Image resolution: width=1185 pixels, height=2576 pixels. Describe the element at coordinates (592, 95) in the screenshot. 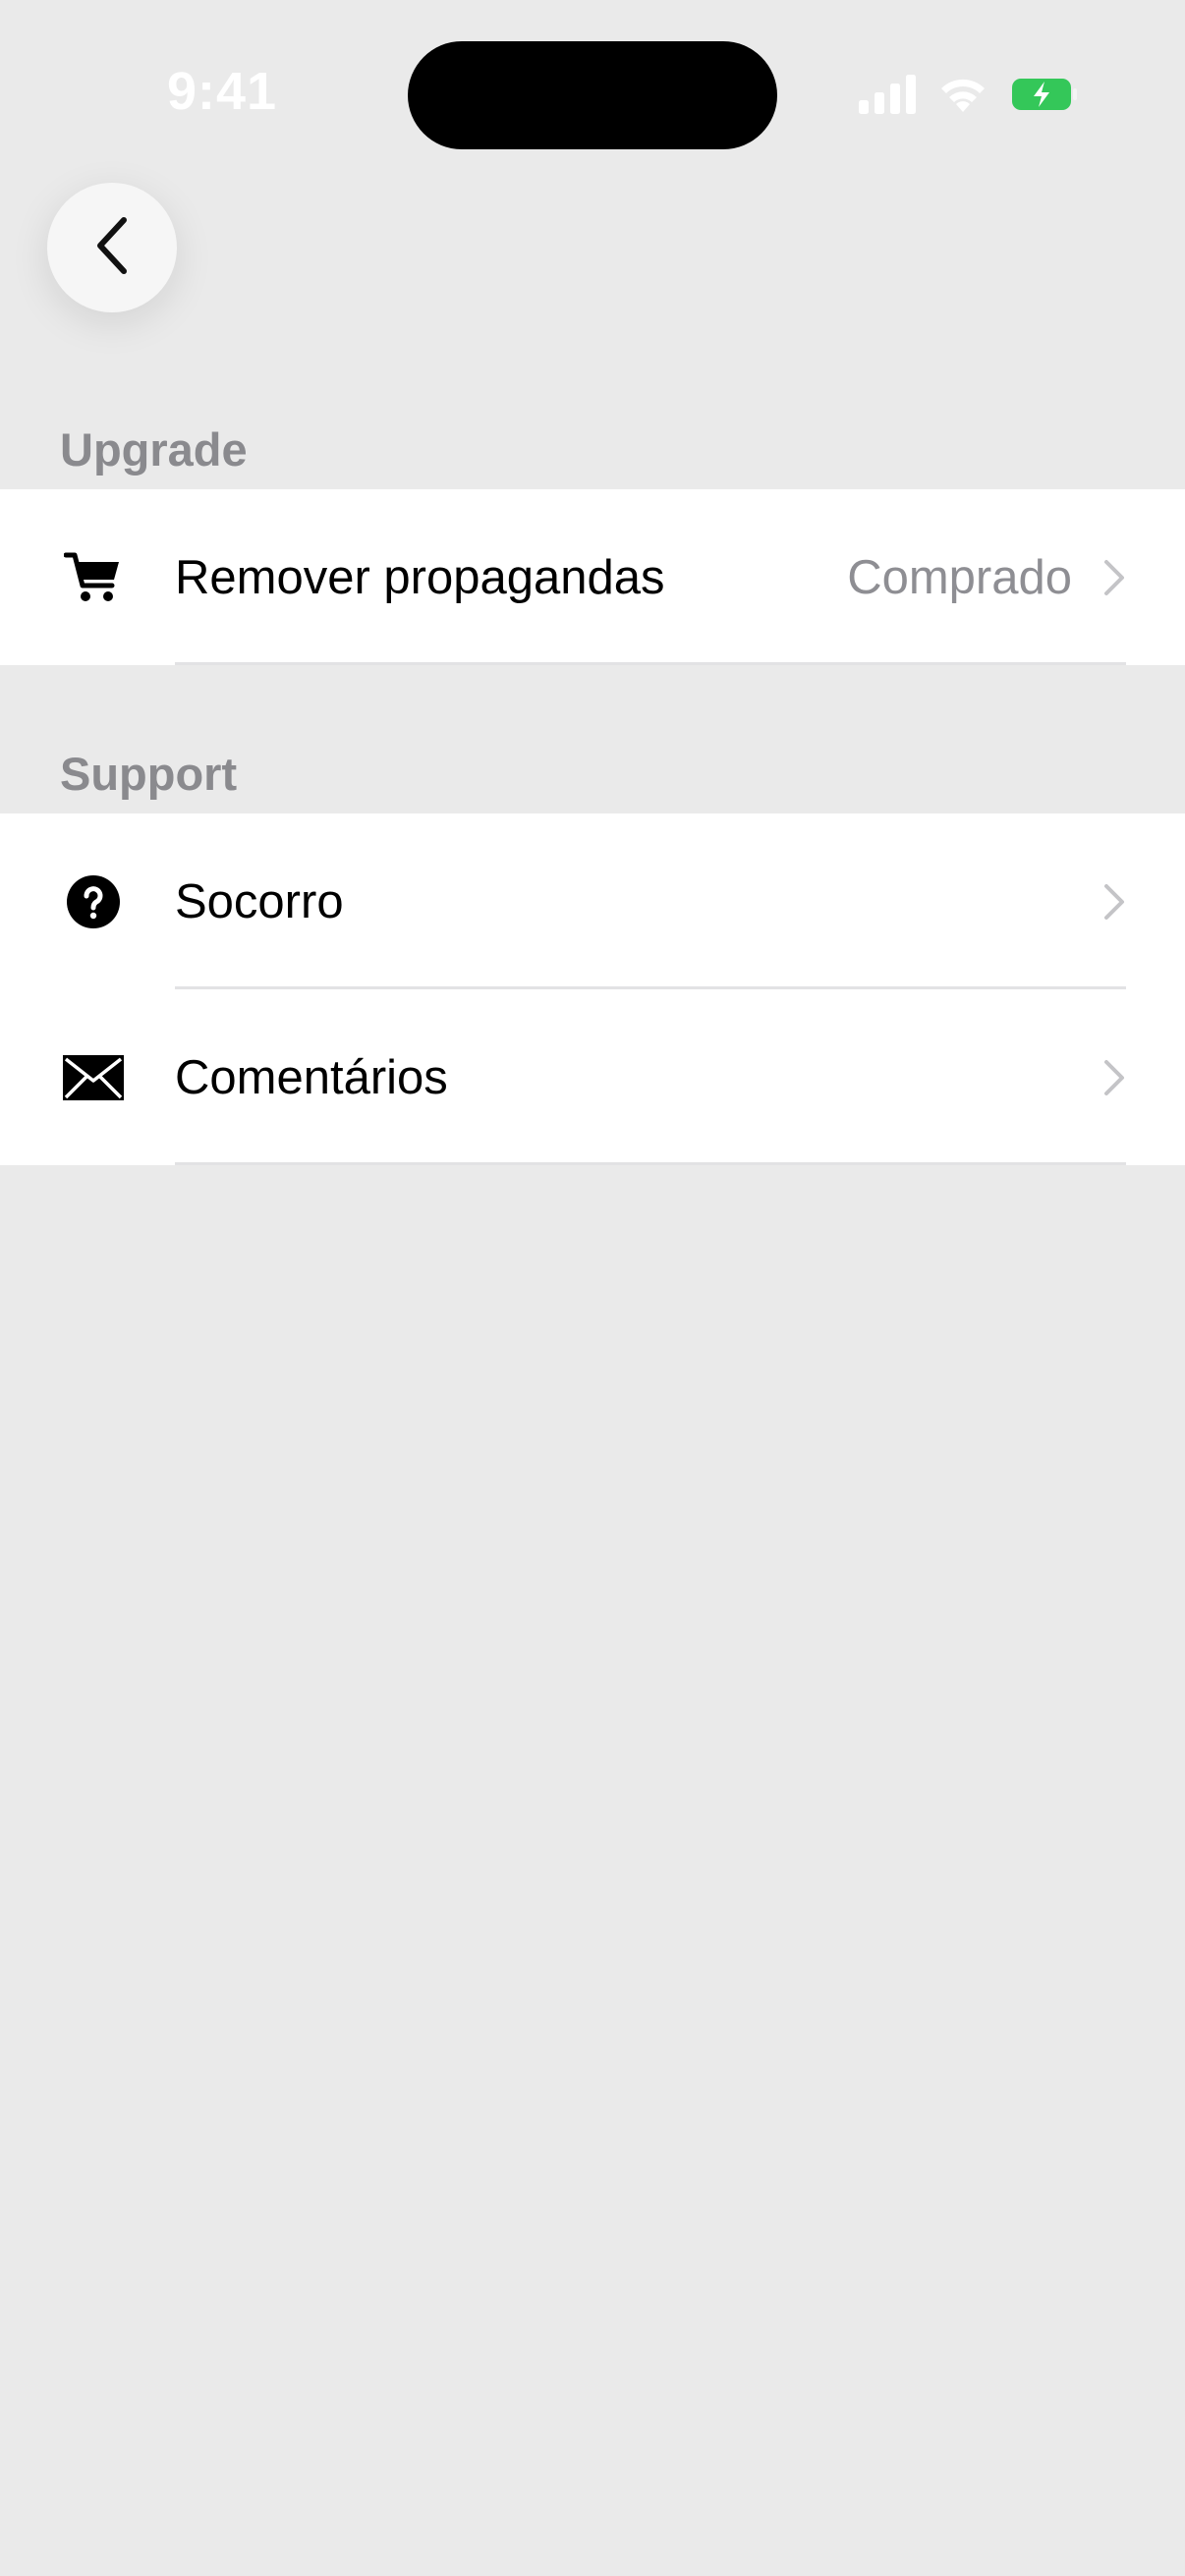

I see `dynamic-island` at that location.